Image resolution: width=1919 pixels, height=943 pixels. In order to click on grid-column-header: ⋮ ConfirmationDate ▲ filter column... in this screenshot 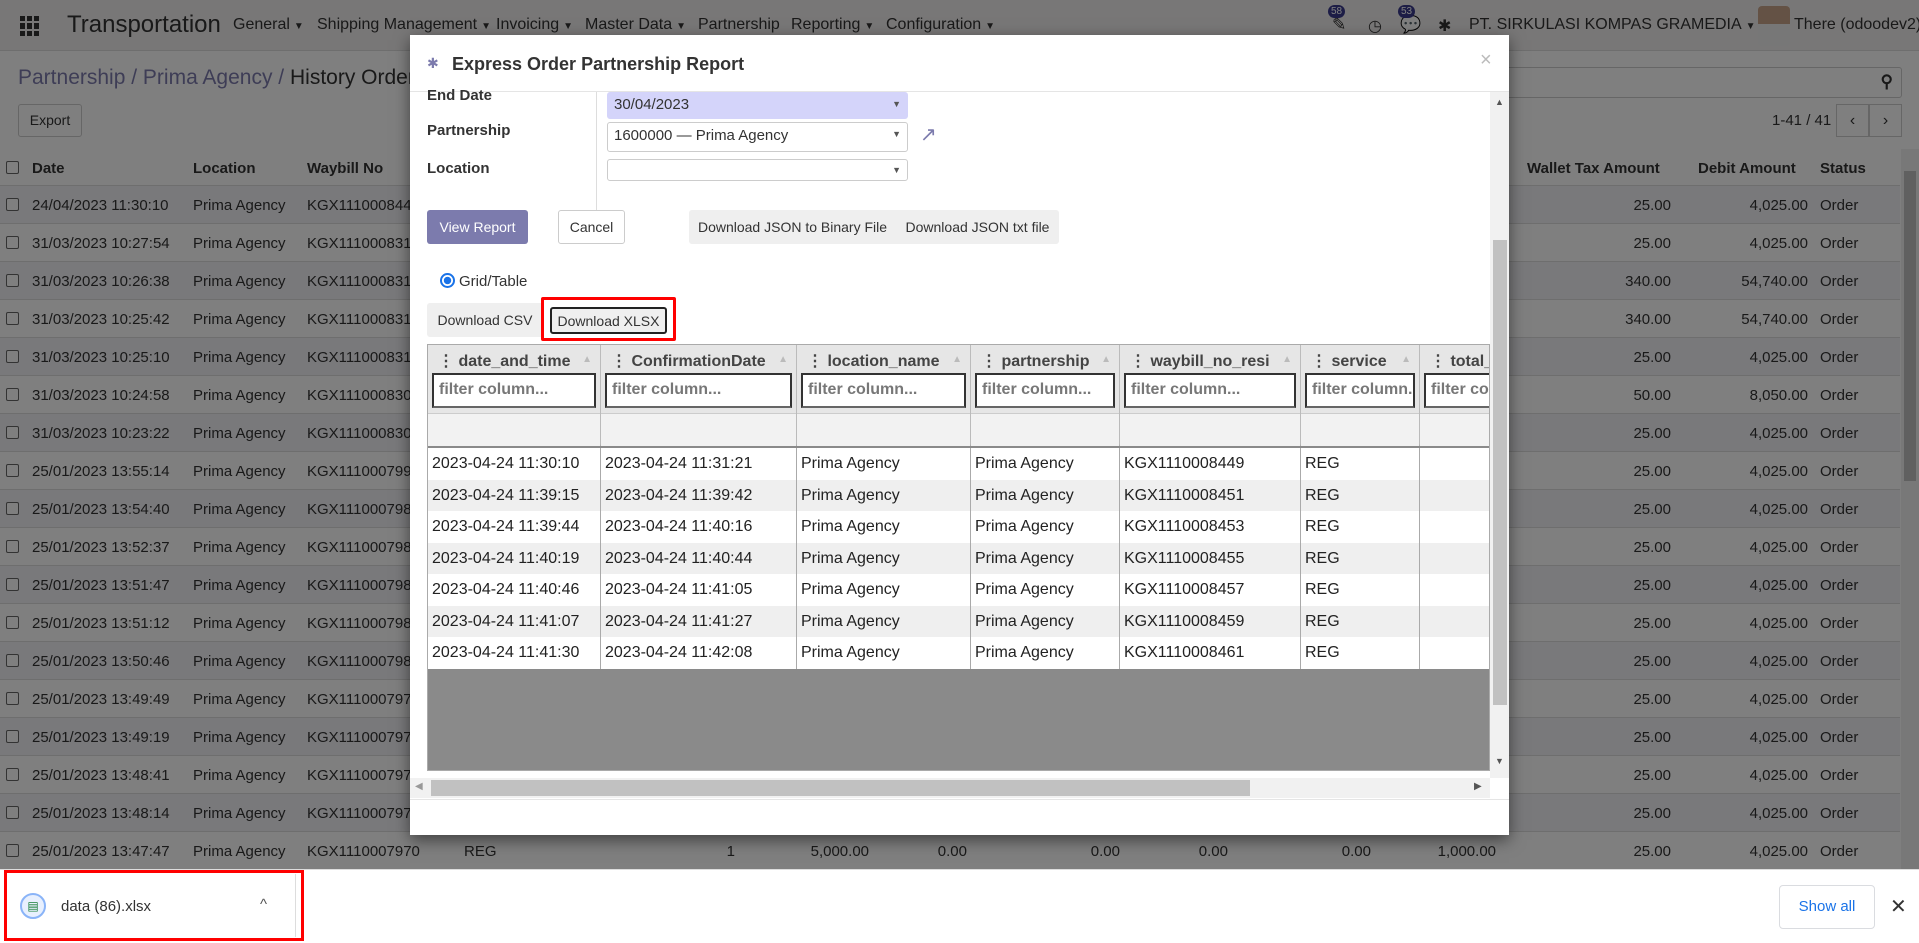, I will do `click(699, 395)`.